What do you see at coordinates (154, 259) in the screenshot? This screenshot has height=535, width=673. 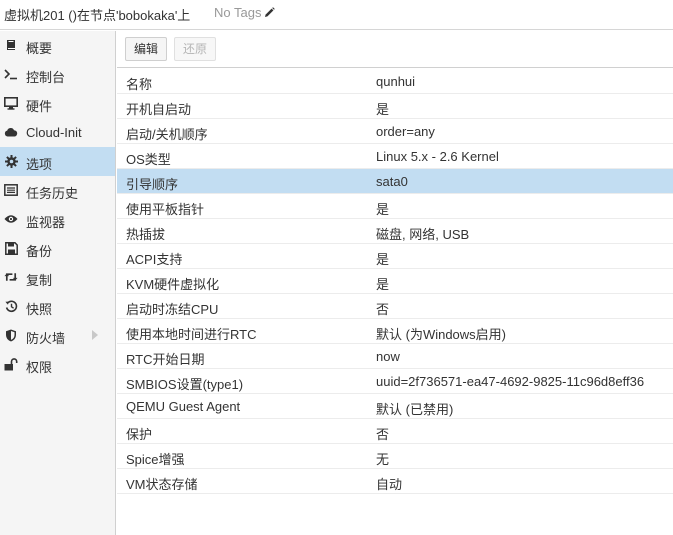 I see `option-key: ACPI支持` at bounding box center [154, 259].